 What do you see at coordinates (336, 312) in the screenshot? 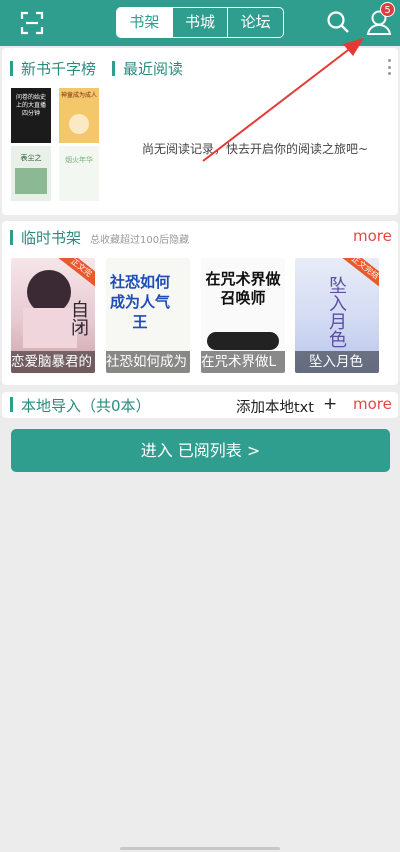
I see `cover-text: 坠入月色` at bounding box center [336, 312].